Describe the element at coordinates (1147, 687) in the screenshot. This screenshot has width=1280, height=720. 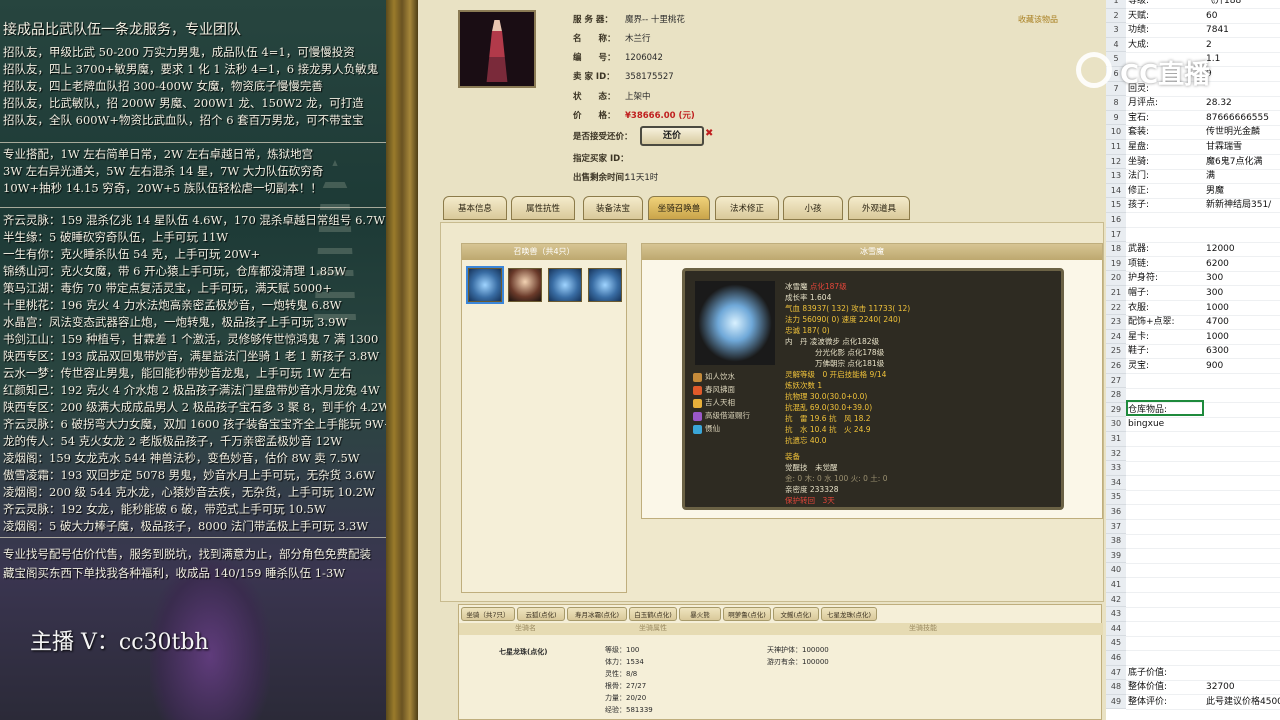
I see `cell-b: 整体价值:` at that location.